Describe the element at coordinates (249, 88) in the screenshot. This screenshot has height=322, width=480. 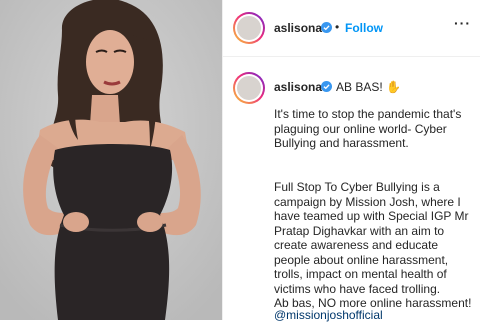
I see `caption-avatar` at that location.